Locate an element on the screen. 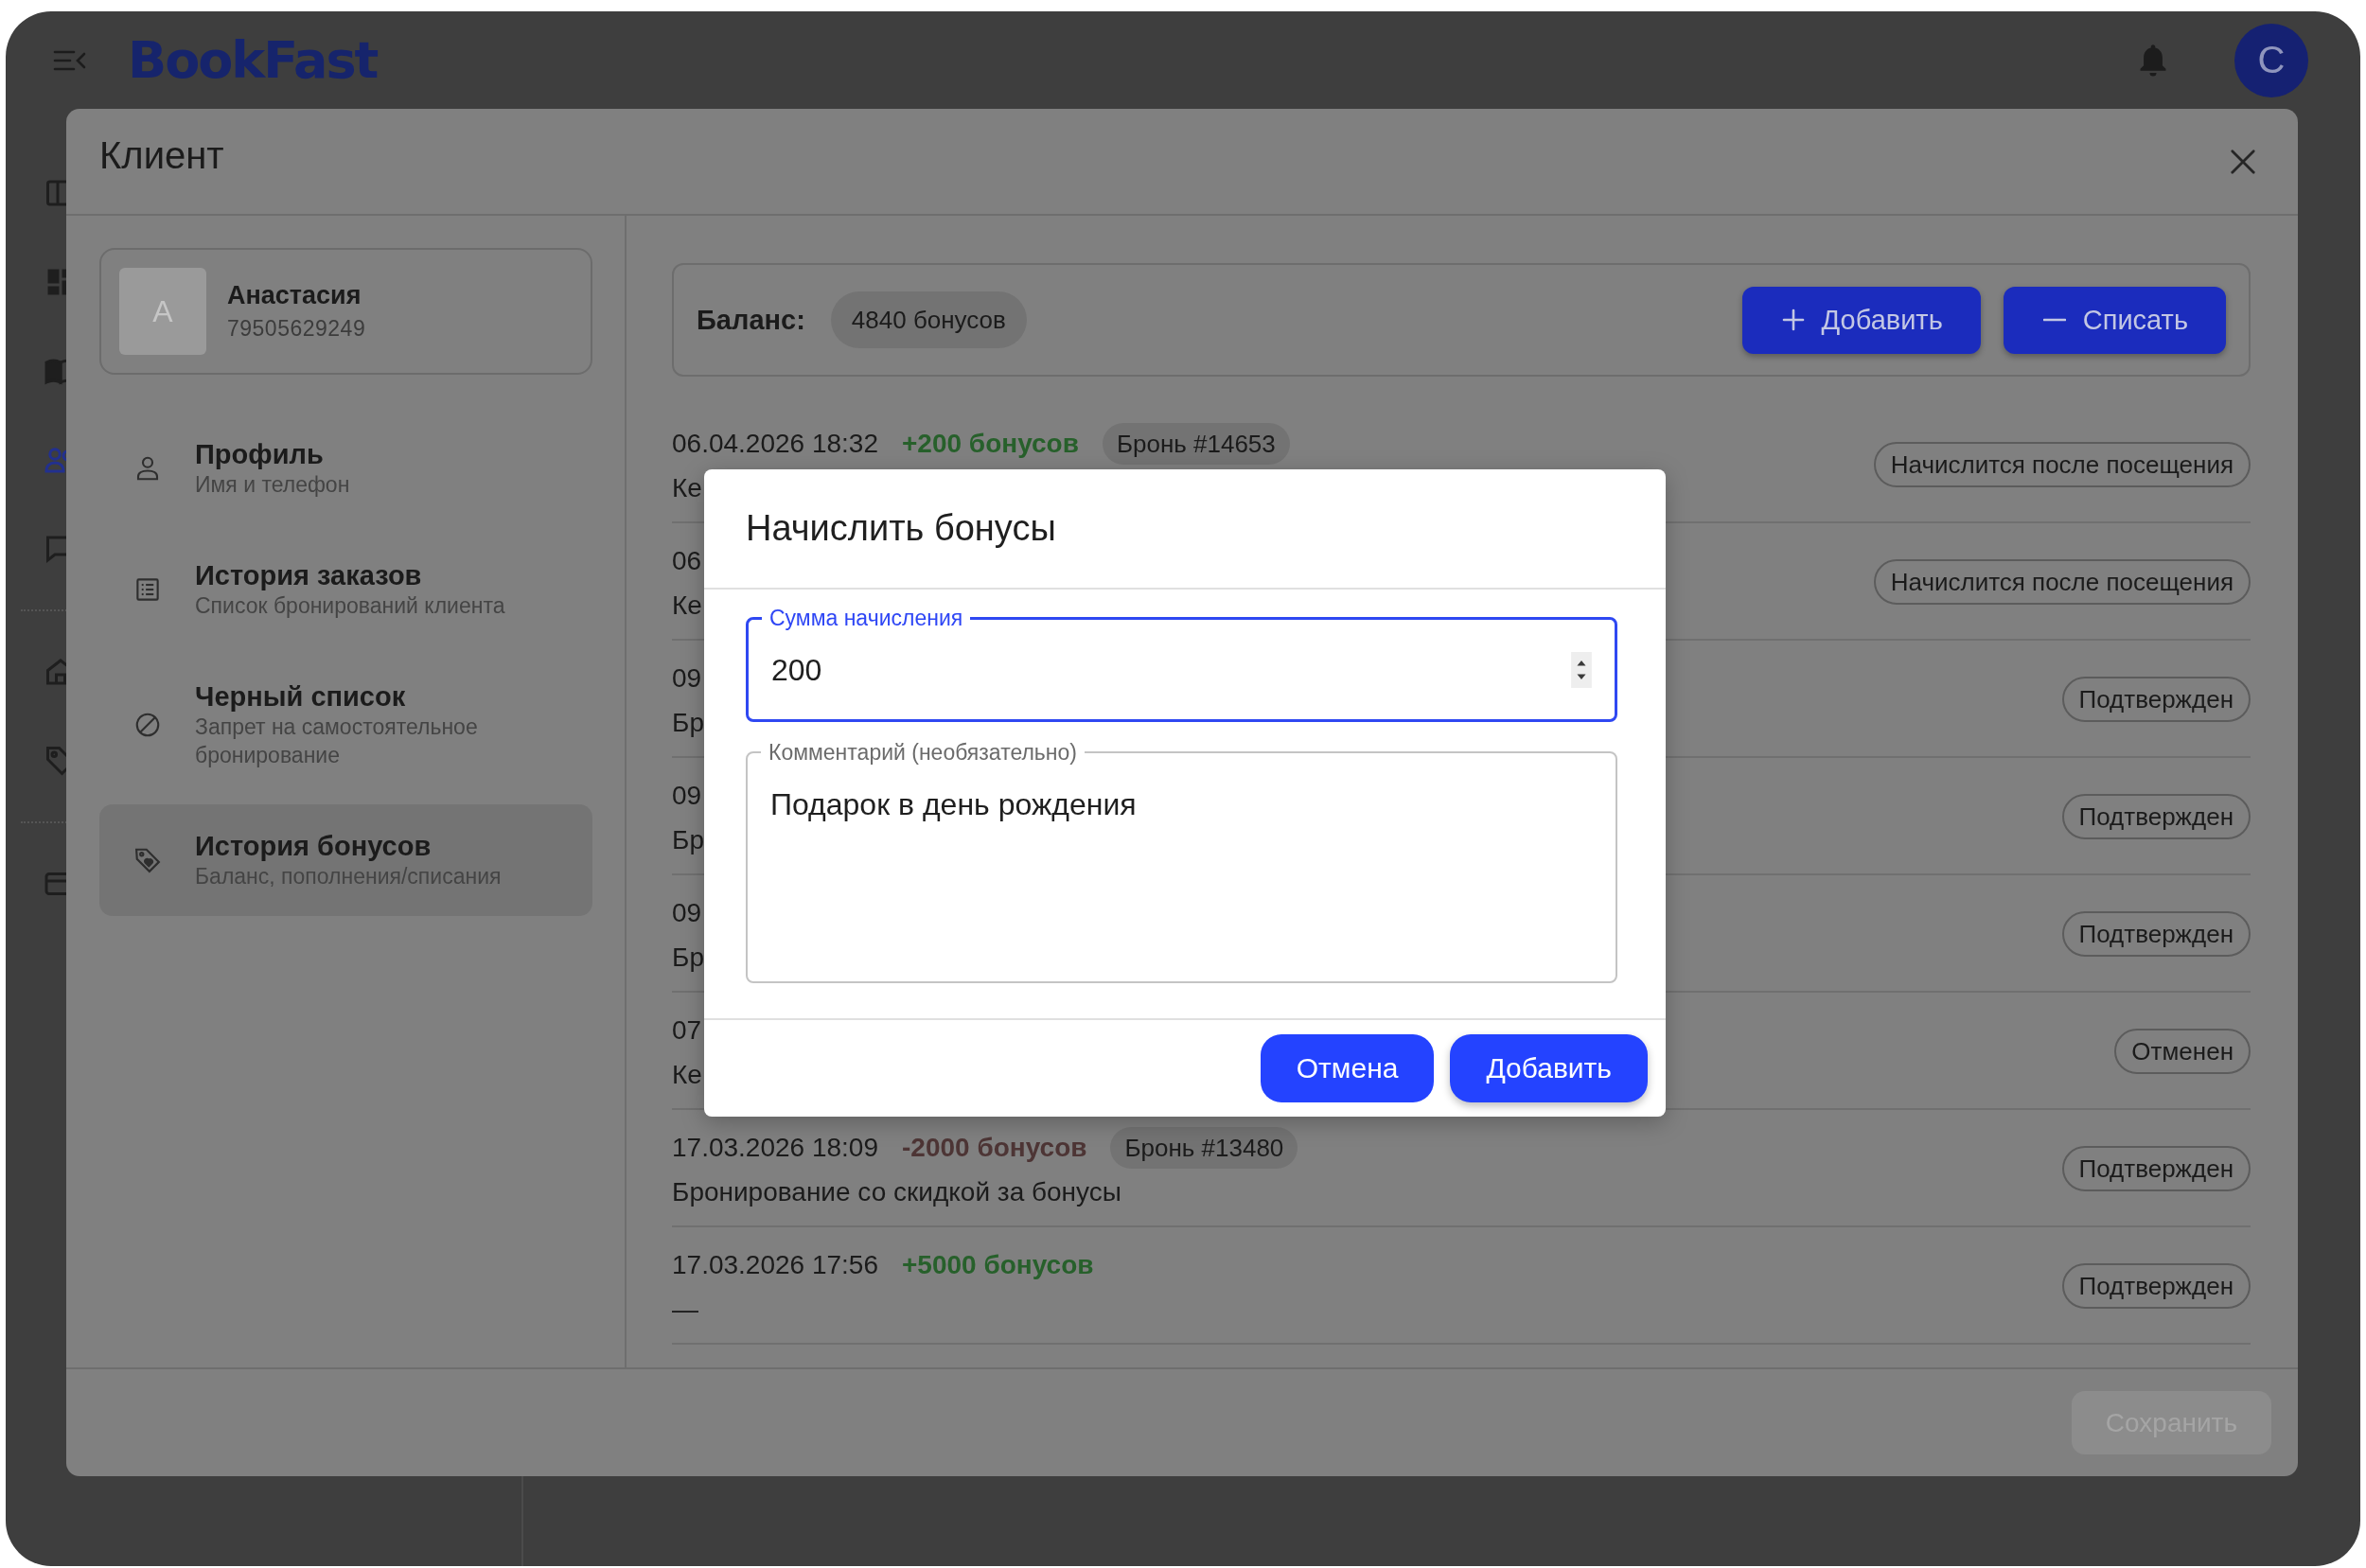 Image resolution: width=2366 pixels, height=1568 pixels. bonus-amount: +200 бонусов is located at coordinates (990, 444).